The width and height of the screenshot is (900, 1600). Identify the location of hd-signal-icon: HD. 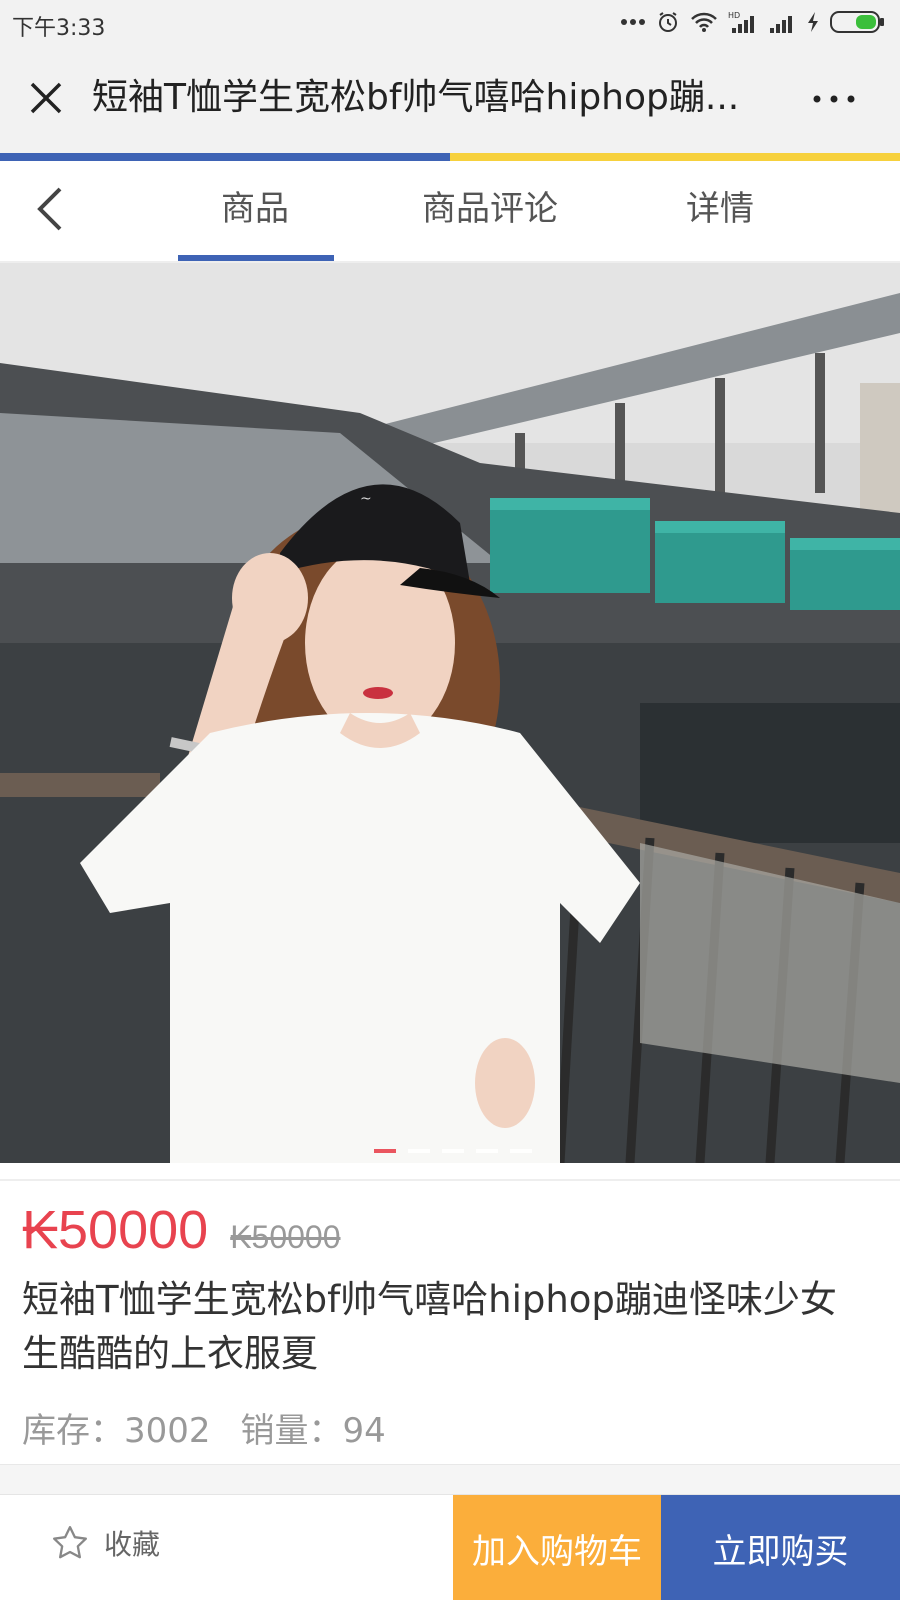
(743, 22).